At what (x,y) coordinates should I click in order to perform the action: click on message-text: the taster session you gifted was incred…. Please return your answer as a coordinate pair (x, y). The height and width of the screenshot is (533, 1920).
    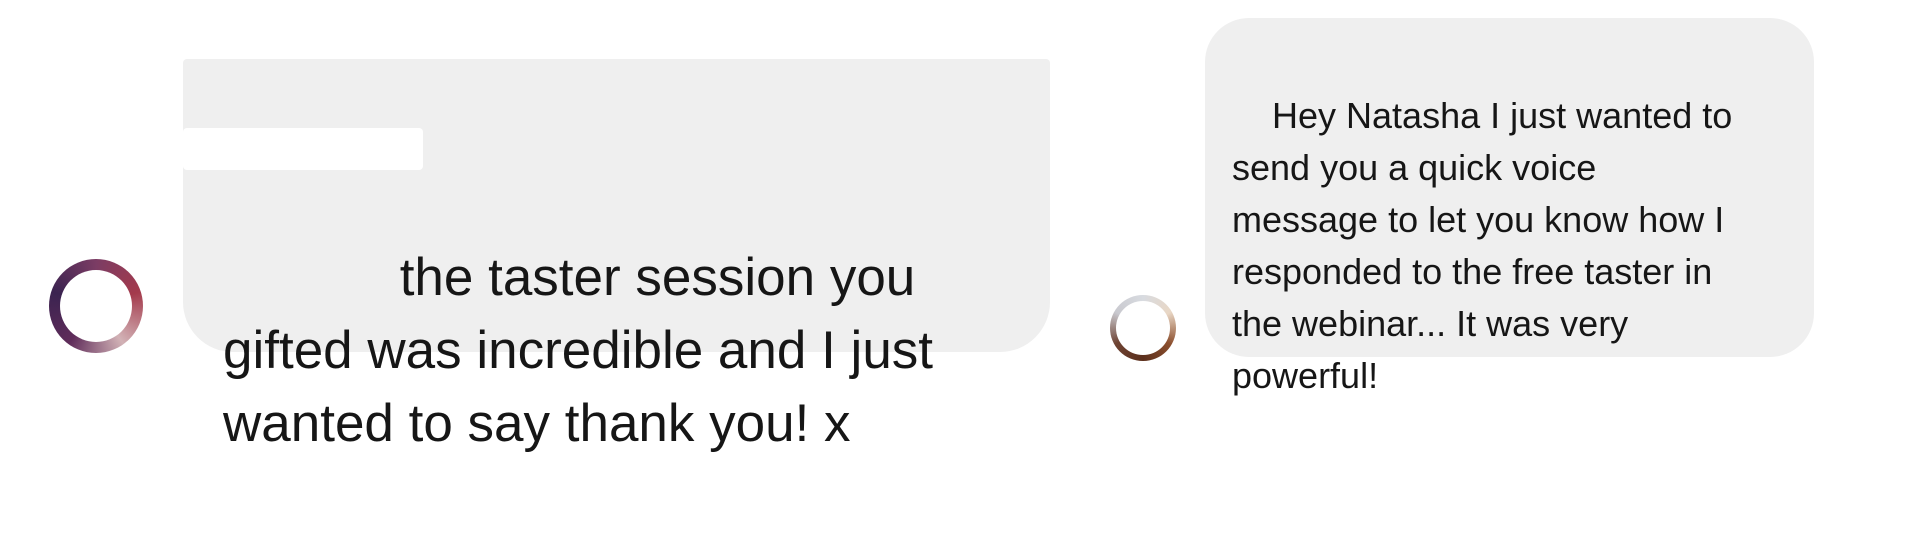
    Looking at the image, I should click on (578, 350).